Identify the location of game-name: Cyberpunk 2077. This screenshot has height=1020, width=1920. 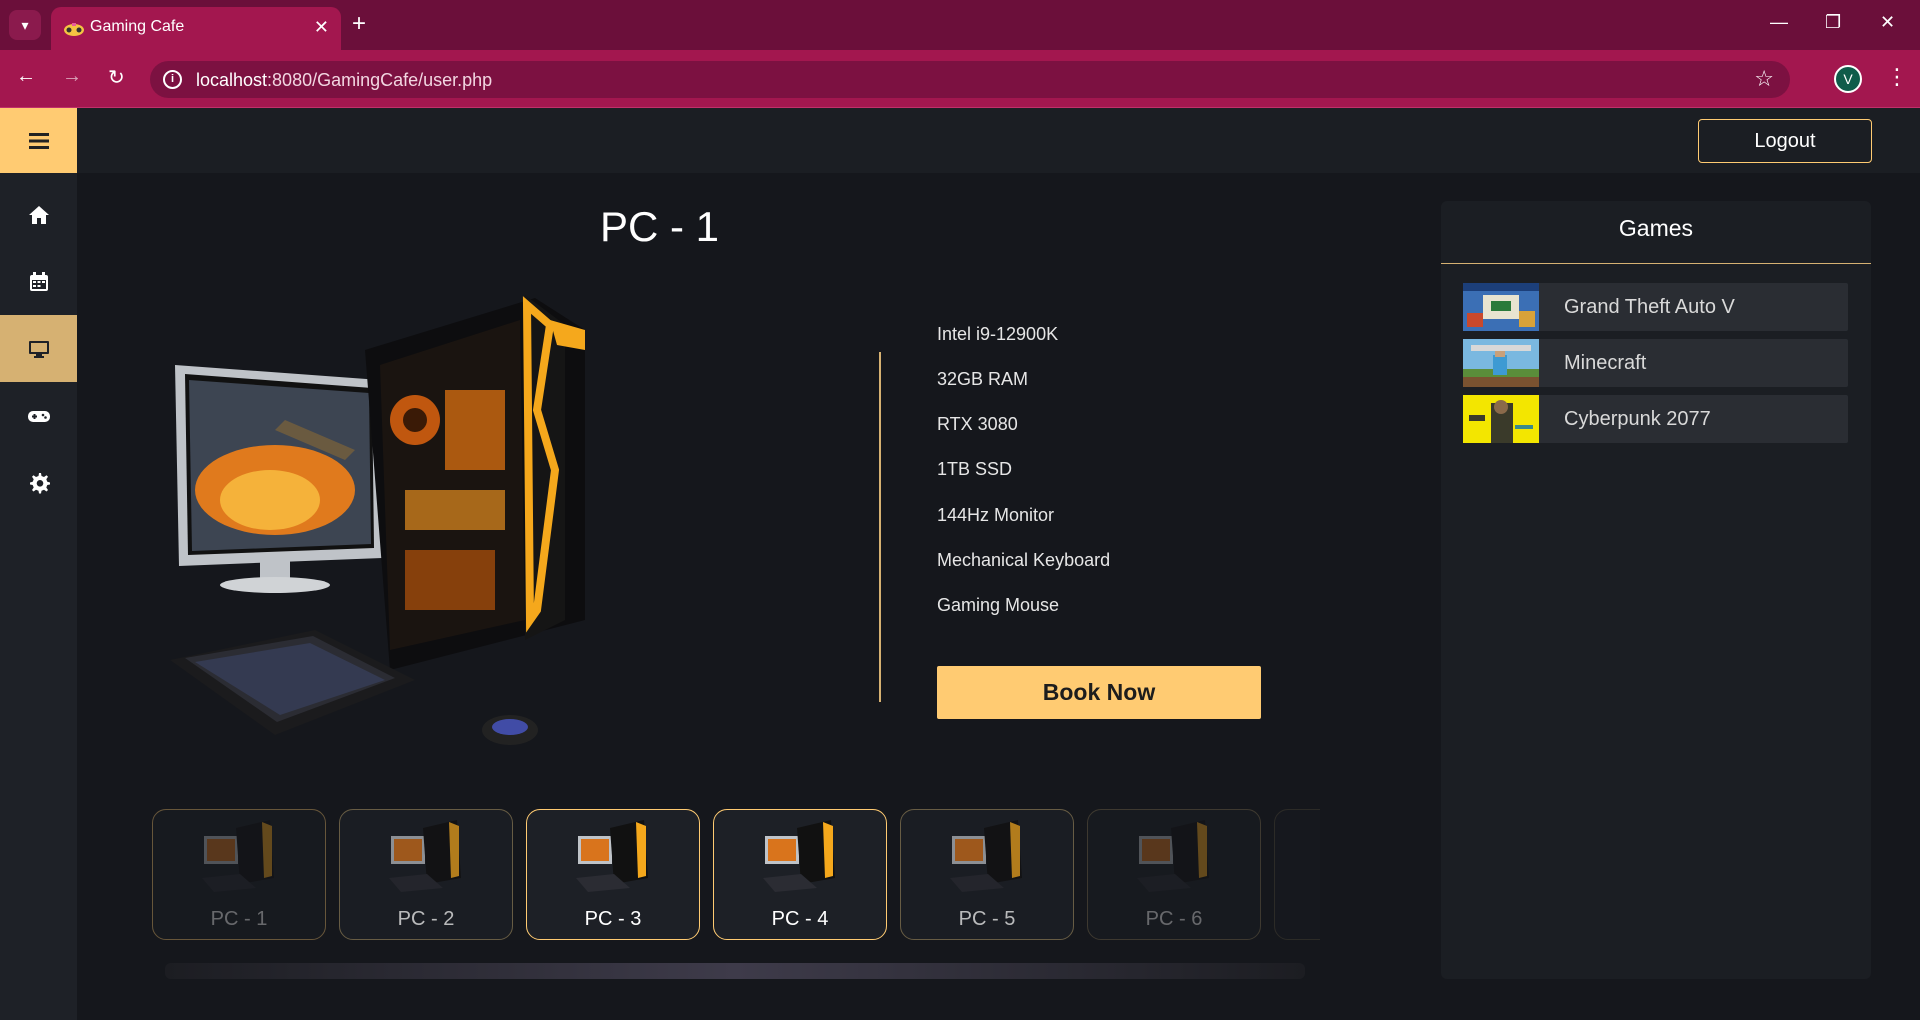
(1637, 419).